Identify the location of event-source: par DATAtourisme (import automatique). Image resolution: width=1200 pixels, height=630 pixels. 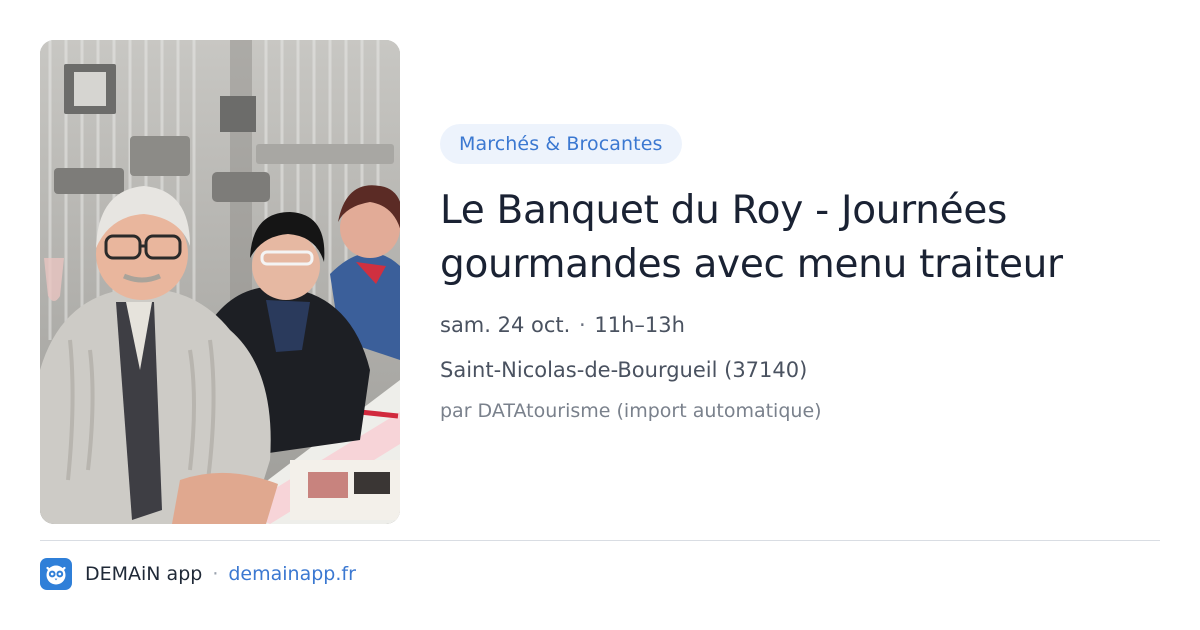
(631, 411).